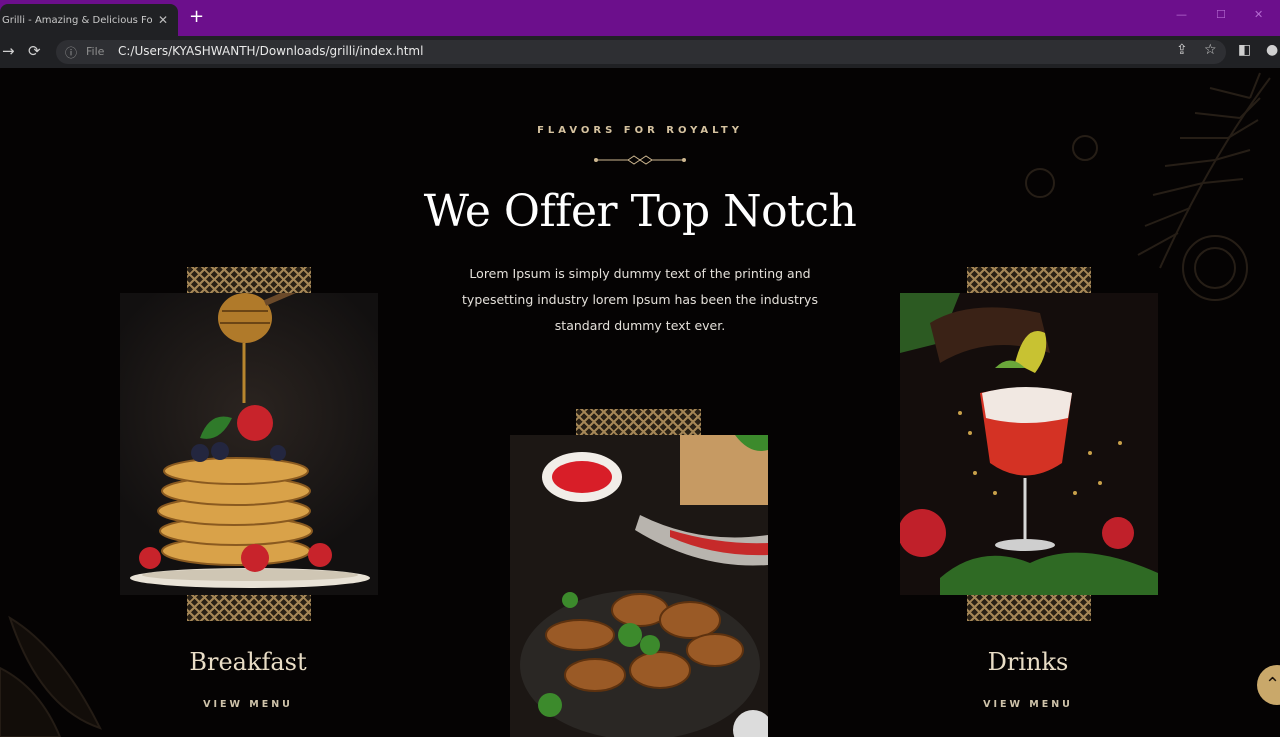 The height and width of the screenshot is (737, 1280). Describe the element at coordinates (77, 20) in the screenshot. I see `tab-title: Grilli - Amazing & Delicious Food` at that location.